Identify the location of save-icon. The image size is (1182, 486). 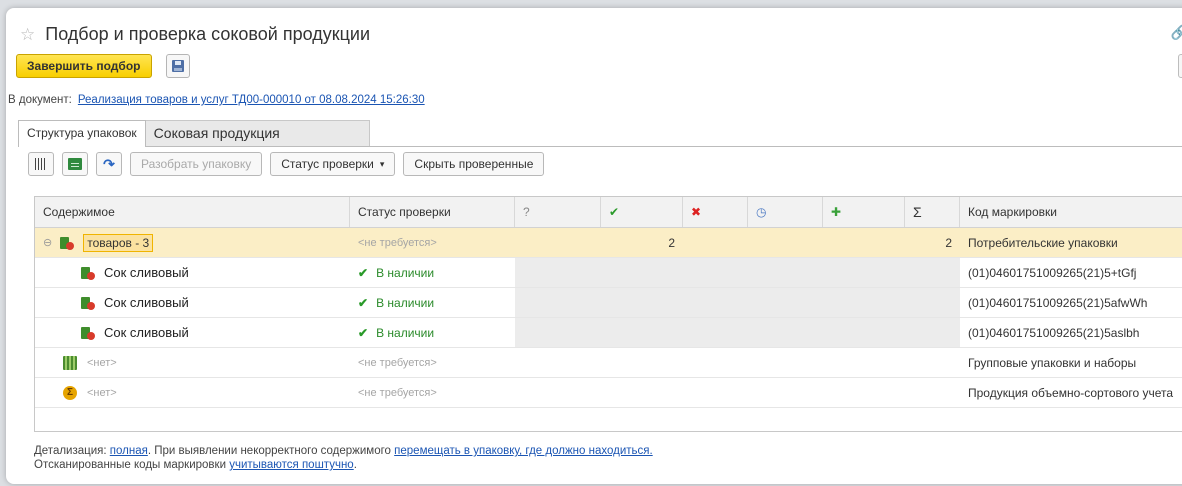
(177, 66).